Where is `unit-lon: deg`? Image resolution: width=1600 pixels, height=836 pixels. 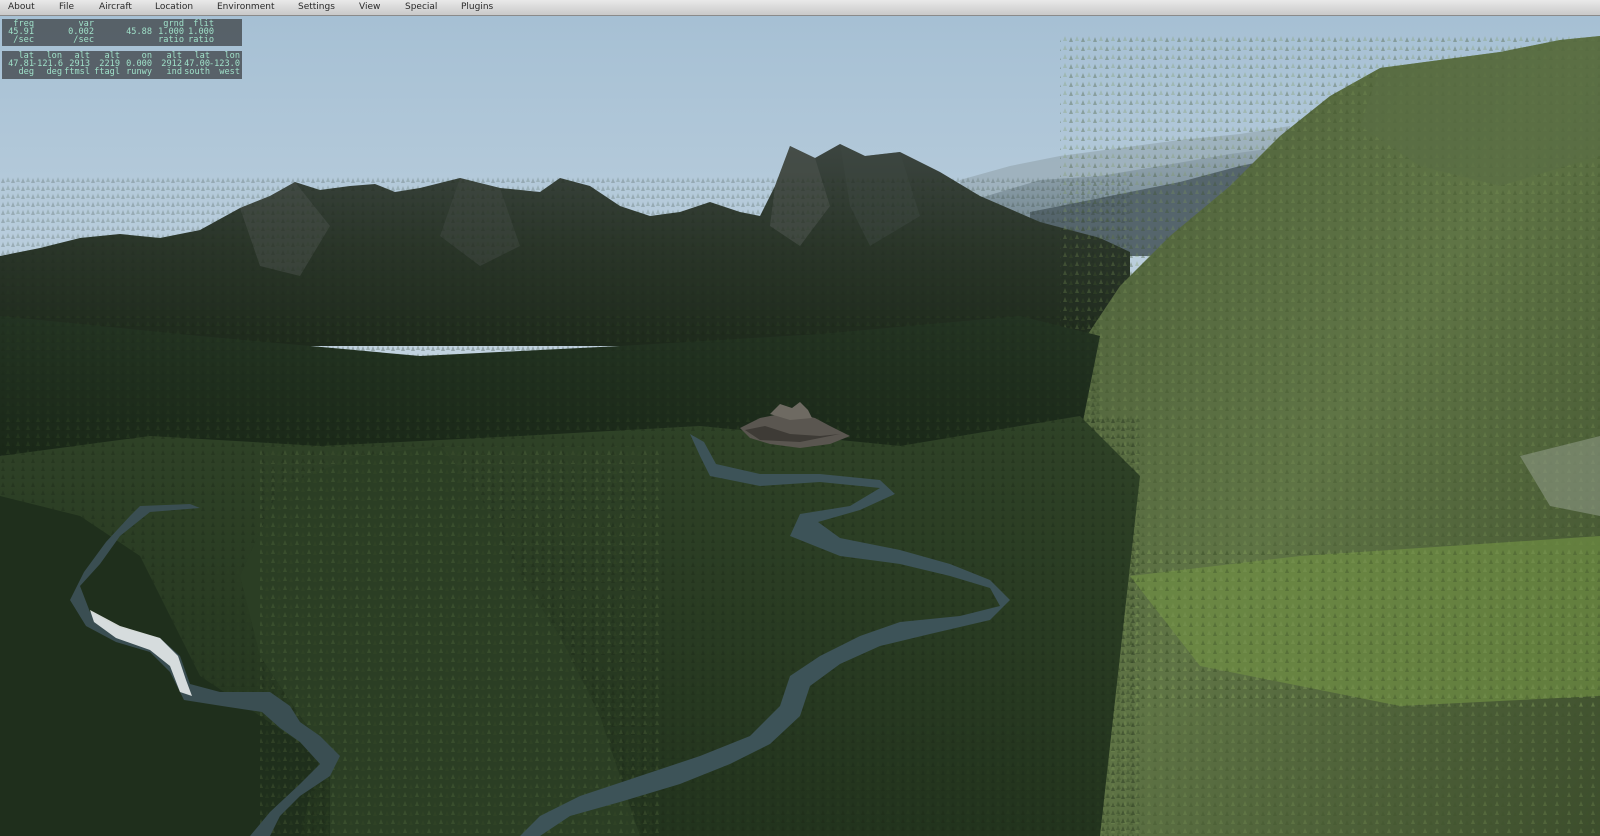 unit-lon: deg is located at coordinates (54, 72).